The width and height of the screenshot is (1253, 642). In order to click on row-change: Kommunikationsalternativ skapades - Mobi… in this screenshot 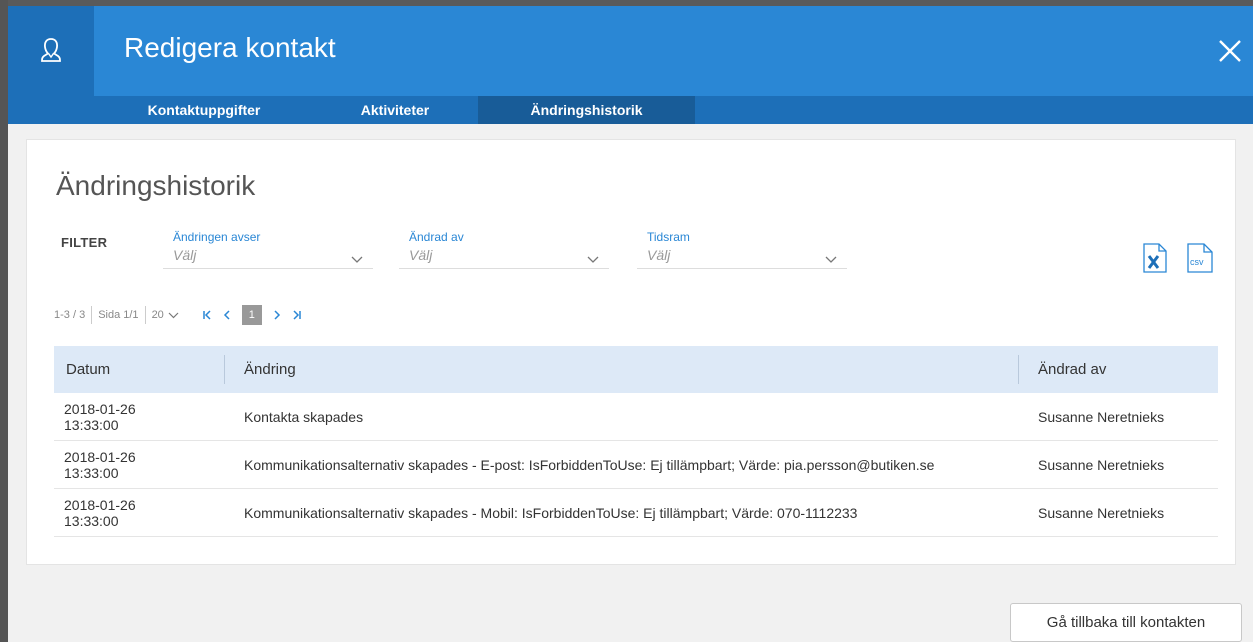, I will do `click(551, 512)`.